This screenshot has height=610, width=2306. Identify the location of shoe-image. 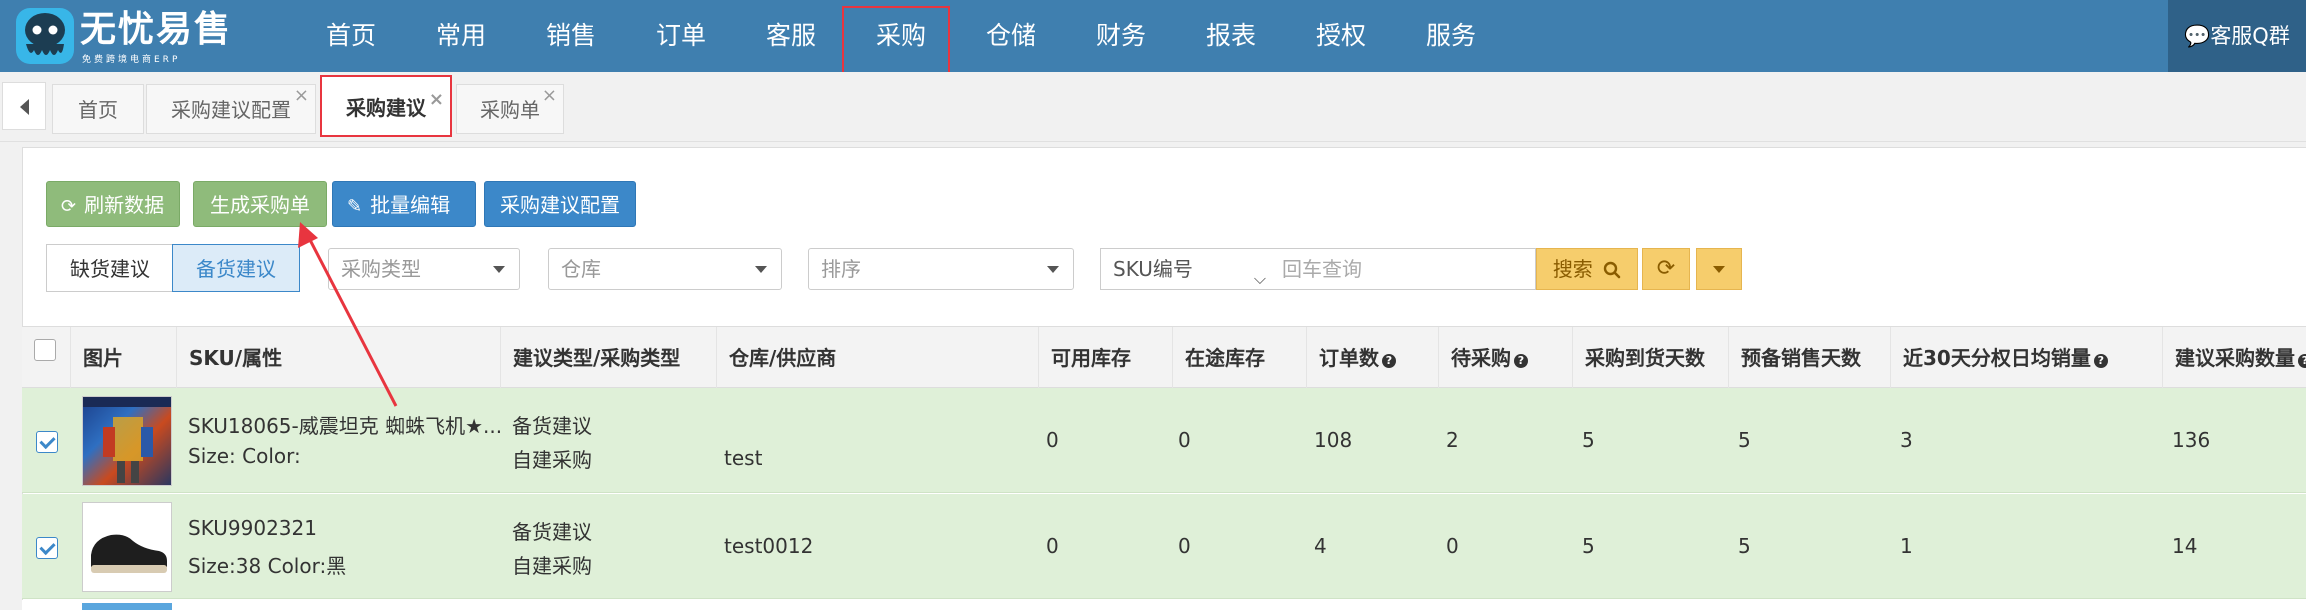
(129, 553).